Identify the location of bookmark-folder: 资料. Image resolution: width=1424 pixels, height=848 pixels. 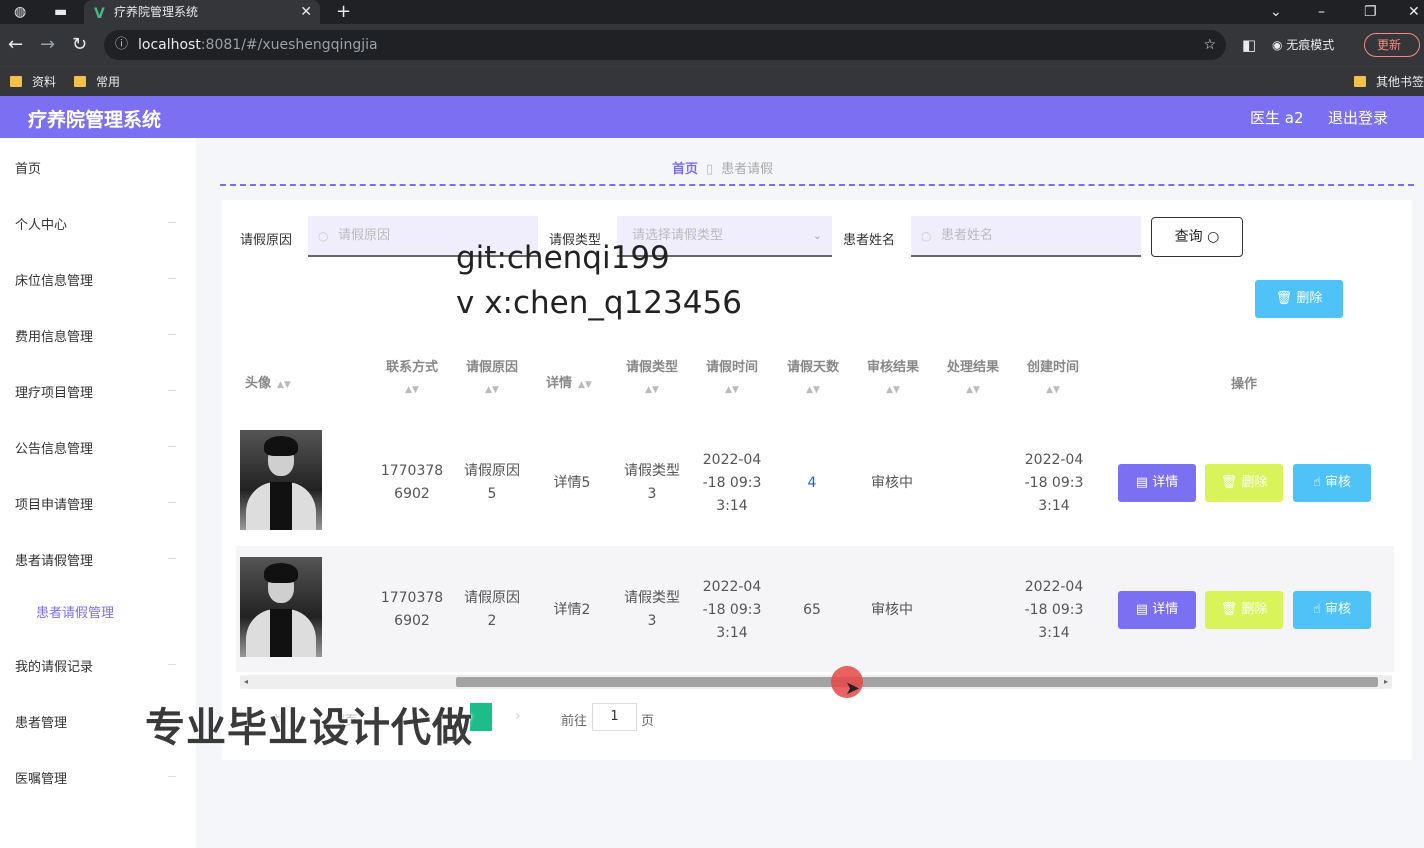
(33, 82).